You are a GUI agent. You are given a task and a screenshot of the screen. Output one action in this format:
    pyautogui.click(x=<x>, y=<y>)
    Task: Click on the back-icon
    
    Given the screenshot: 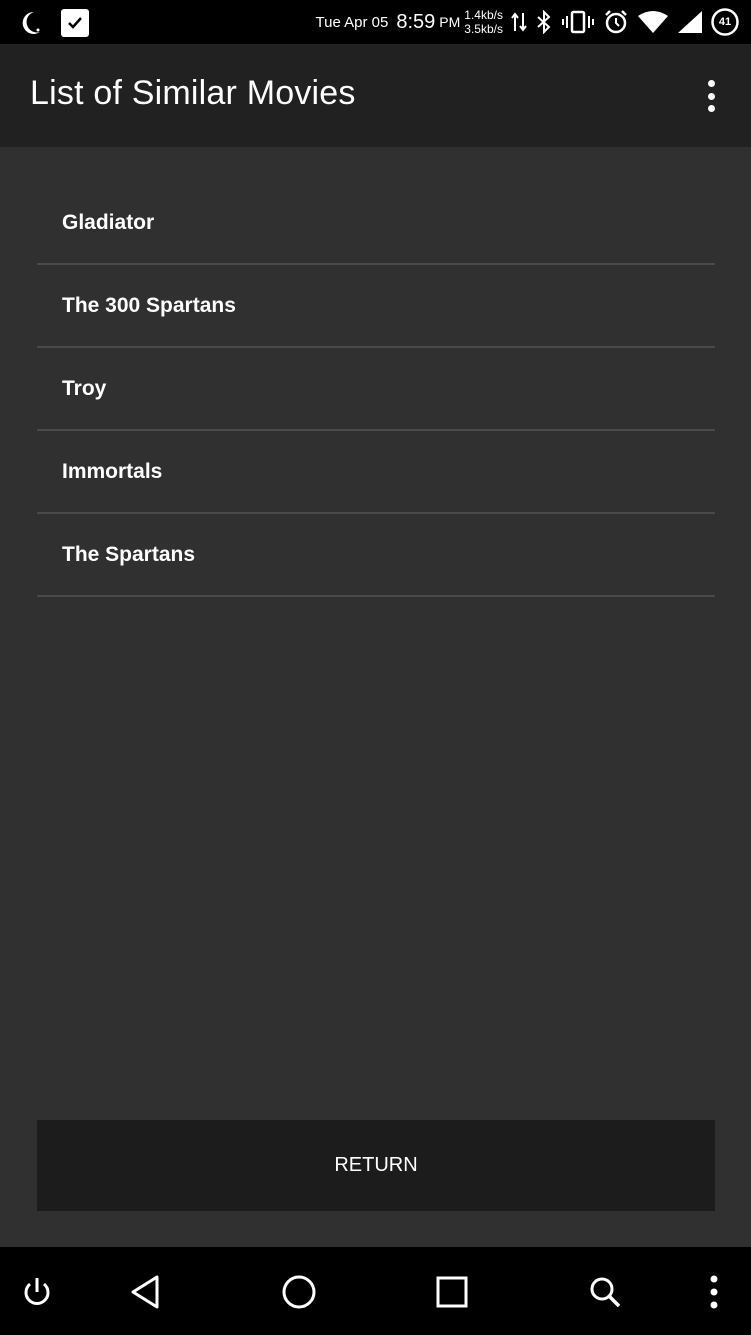 What is the action you would take?
    pyautogui.click(x=146, y=1292)
    